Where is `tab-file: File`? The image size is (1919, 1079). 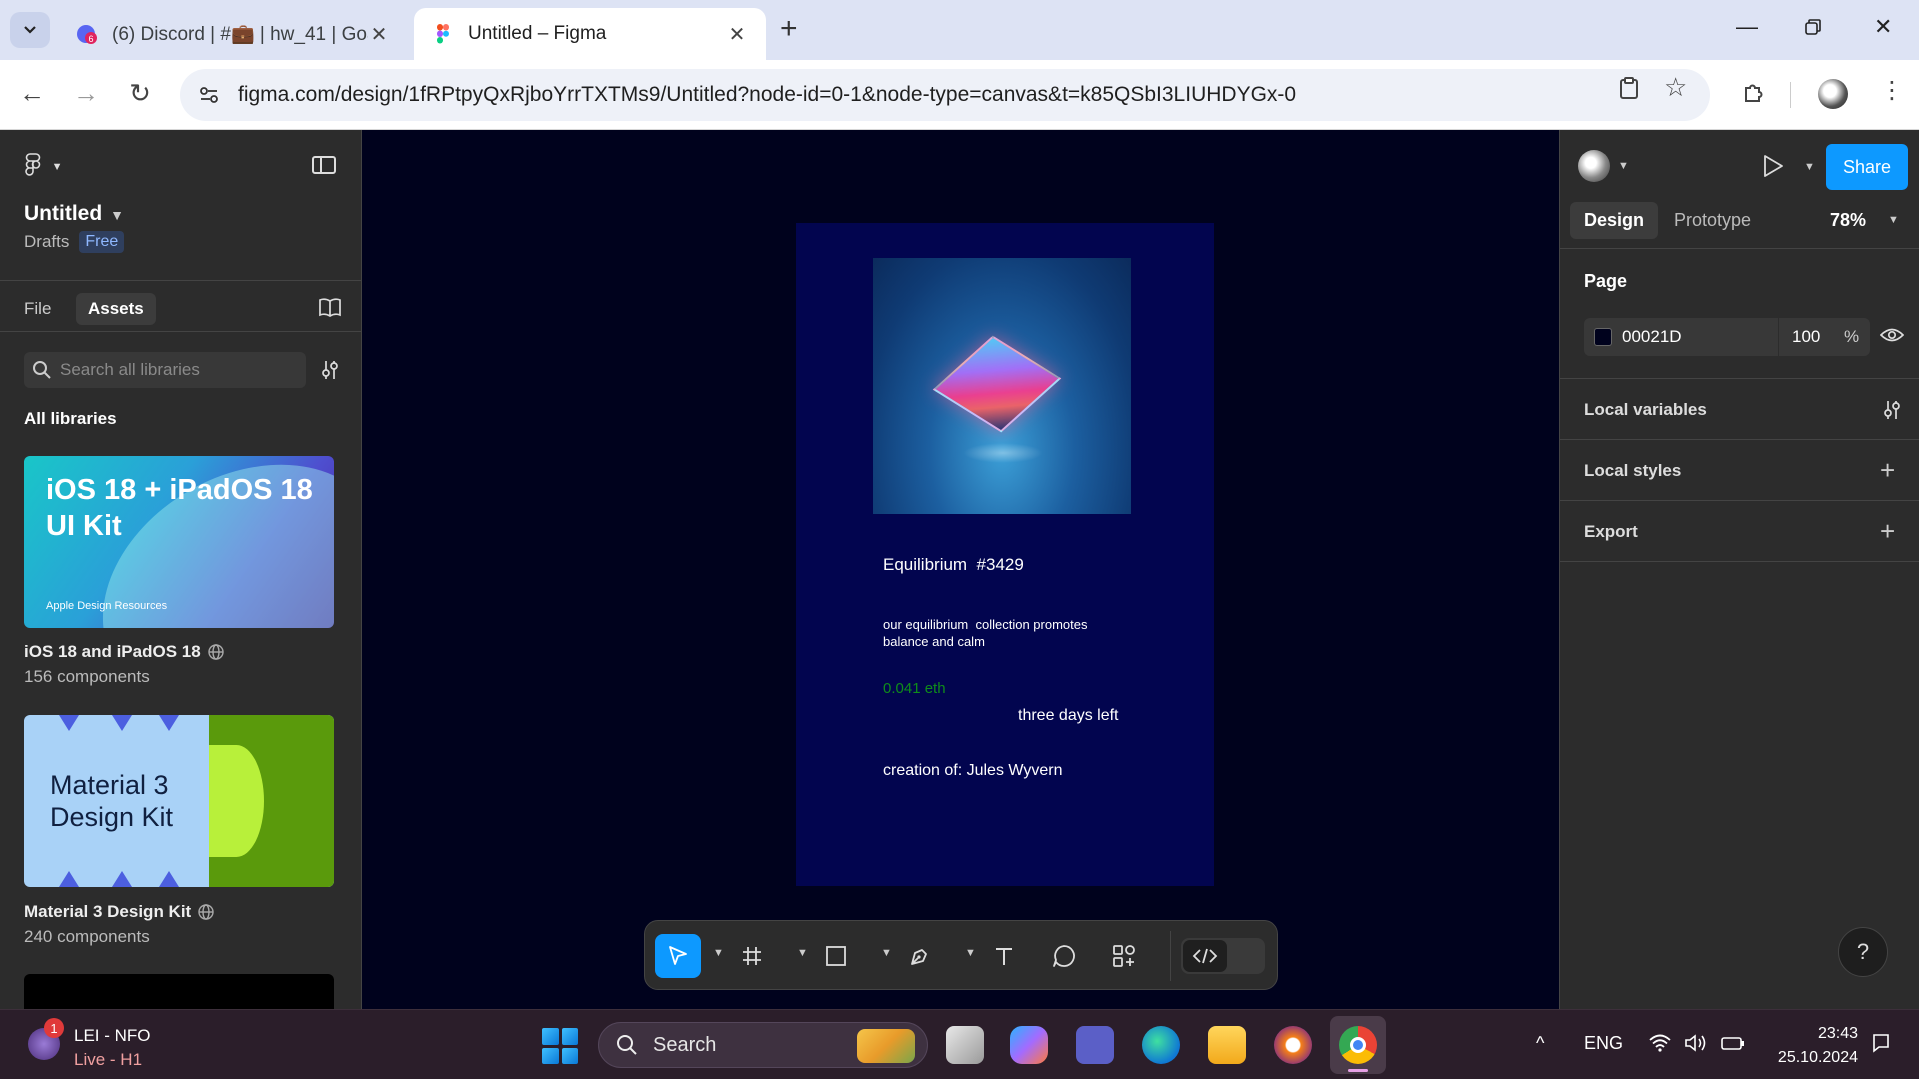
tab-file: File is located at coordinates (37, 309).